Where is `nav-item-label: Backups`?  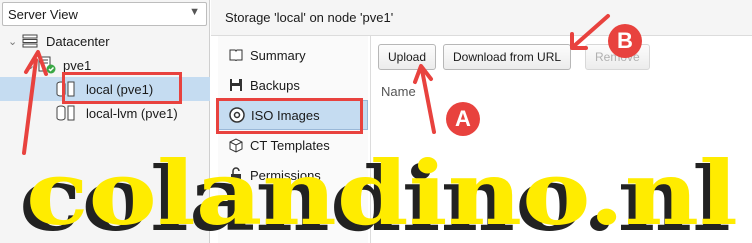 nav-item-label: Backups is located at coordinates (275, 85).